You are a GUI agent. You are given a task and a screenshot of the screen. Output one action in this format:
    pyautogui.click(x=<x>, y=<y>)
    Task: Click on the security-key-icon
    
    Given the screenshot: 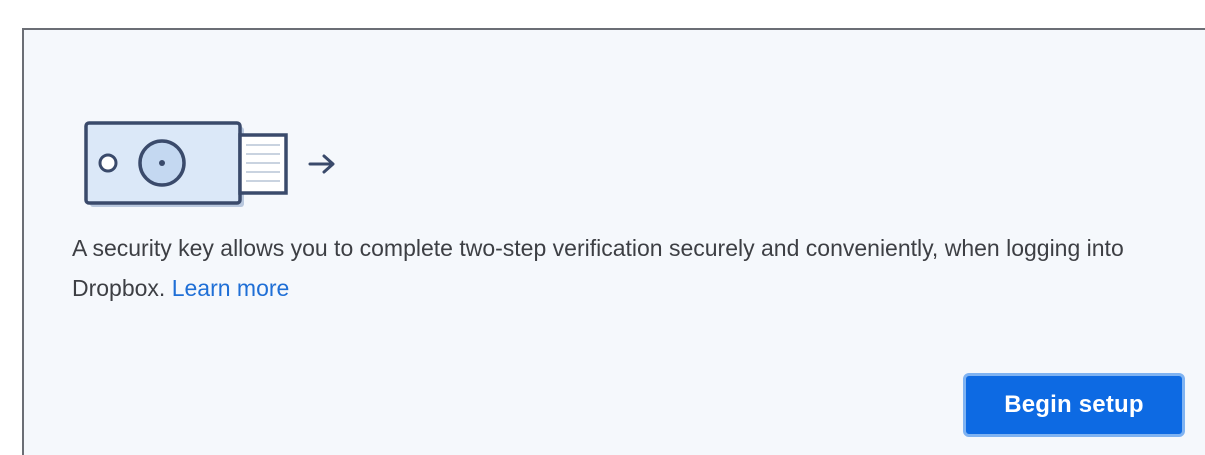 What is the action you would take?
    pyautogui.click(x=209, y=164)
    